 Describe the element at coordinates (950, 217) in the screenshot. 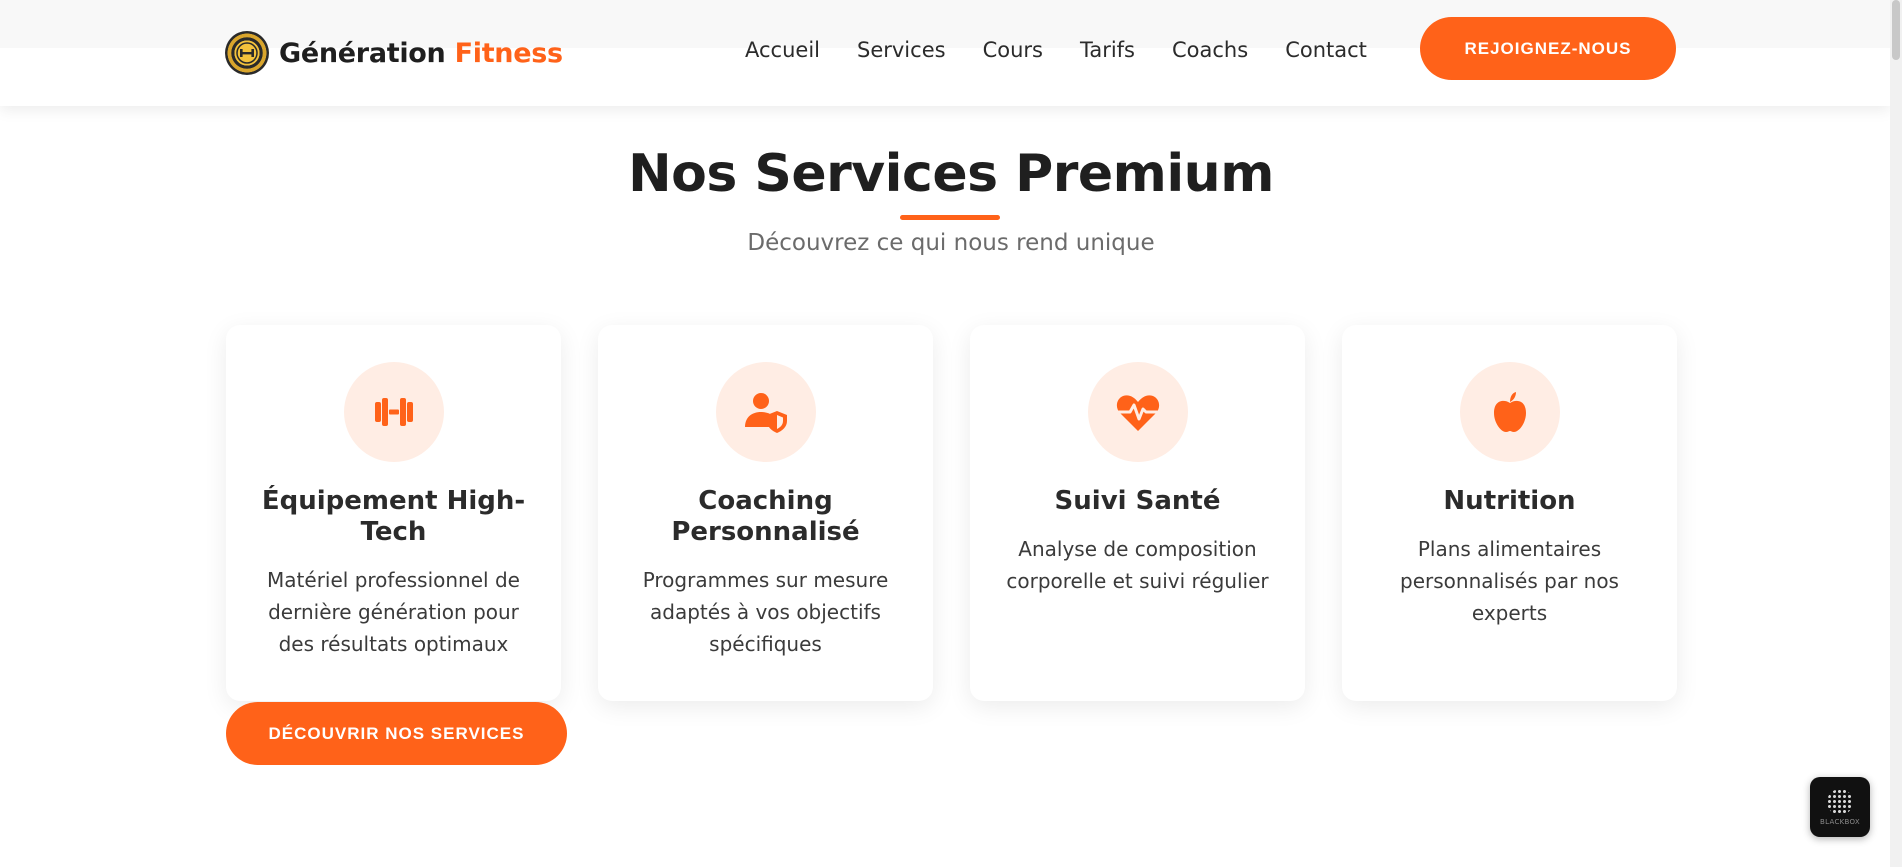

I see `section-title-underline` at that location.